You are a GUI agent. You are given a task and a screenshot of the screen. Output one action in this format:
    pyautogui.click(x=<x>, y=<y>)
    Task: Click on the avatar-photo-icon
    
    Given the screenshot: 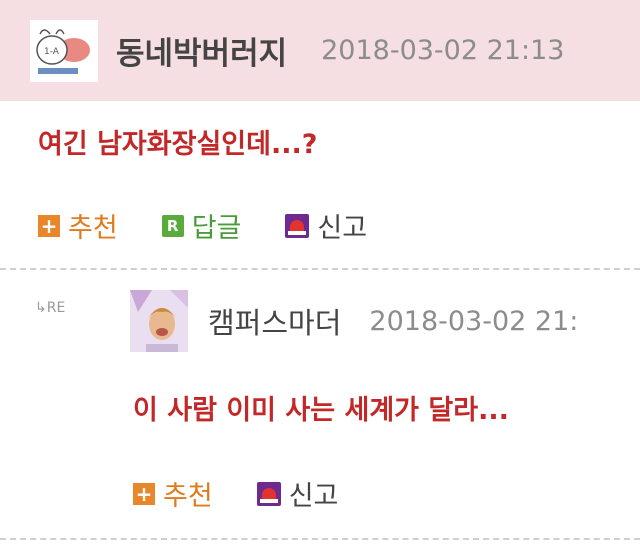 What is the action you would take?
    pyautogui.click(x=159, y=321)
    